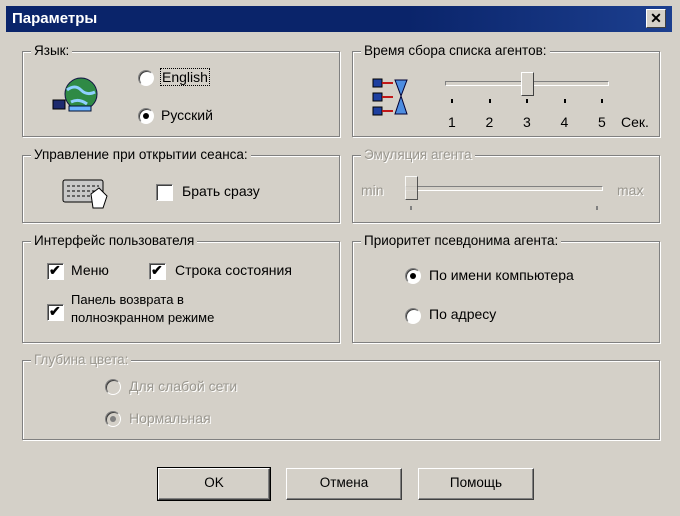 The width and height of the screenshot is (680, 516). What do you see at coordinates (113, 387) in the screenshot?
I see `color-depth-low-bandwidth-radio` at bounding box center [113, 387].